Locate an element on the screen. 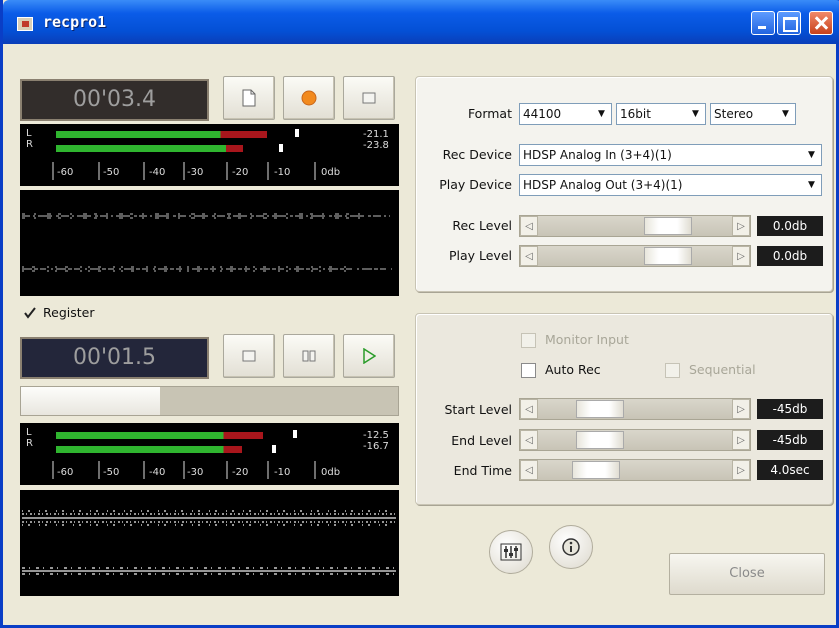 The width and height of the screenshot is (839, 628). checkmark-icon is located at coordinates (30, 313).